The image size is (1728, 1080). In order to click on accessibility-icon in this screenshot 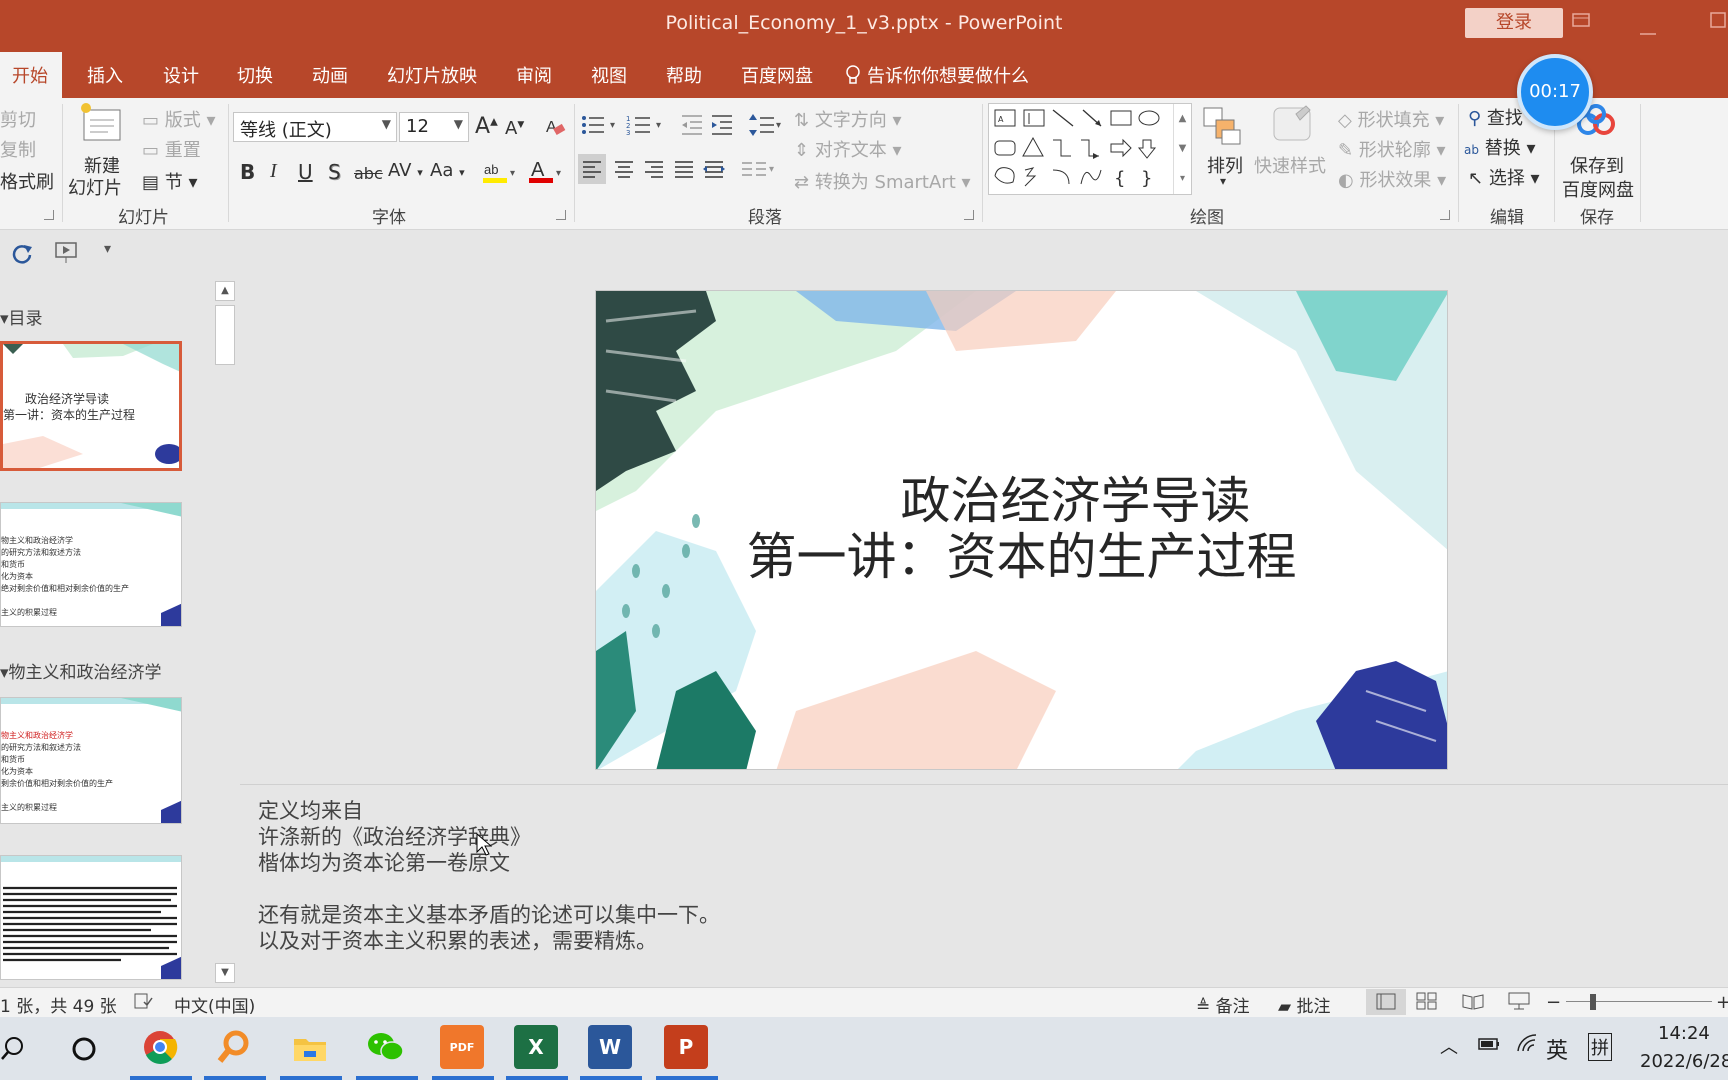, I will do `click(144, 1003)`.